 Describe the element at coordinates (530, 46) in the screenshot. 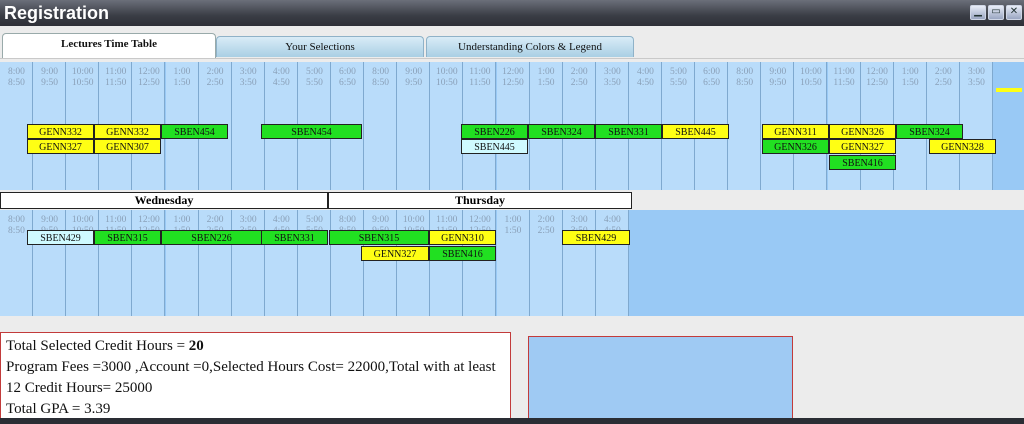

I see `tab-understanding-colors-legend: Understanding Colors & Legend` at that location.